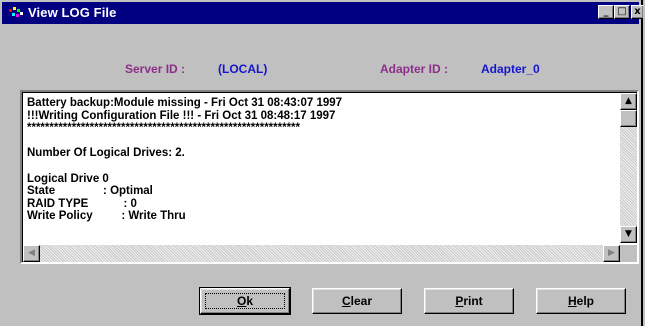  I want to click on print-button: Print, so click(469, 301).